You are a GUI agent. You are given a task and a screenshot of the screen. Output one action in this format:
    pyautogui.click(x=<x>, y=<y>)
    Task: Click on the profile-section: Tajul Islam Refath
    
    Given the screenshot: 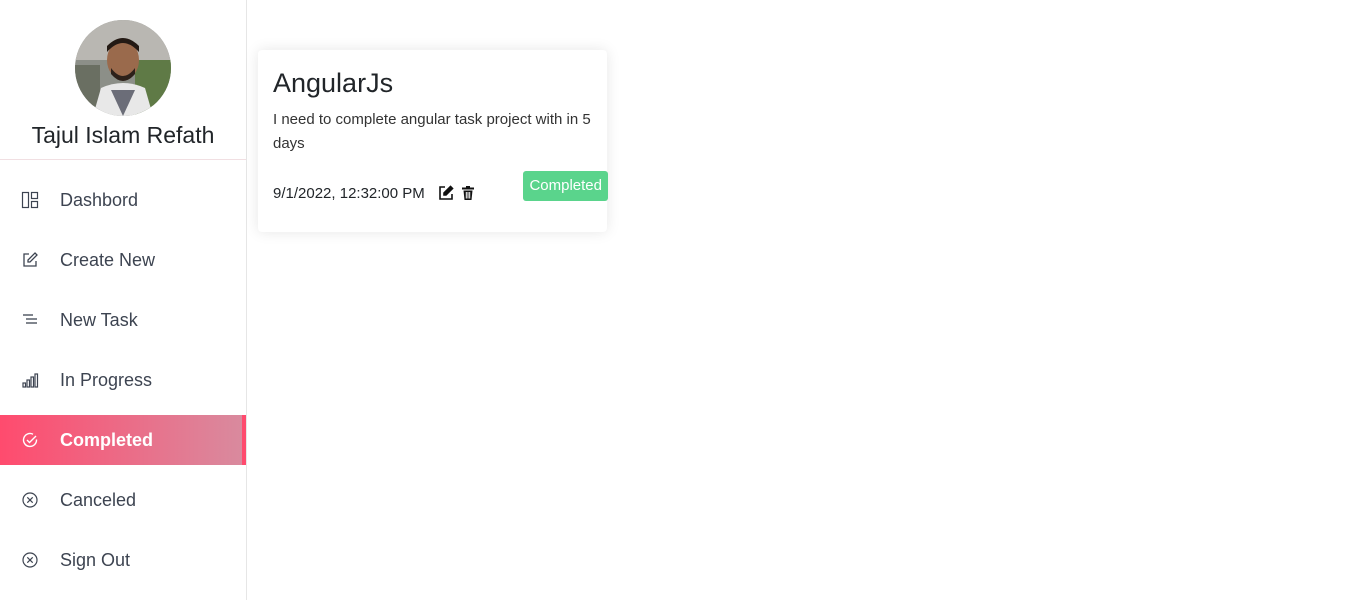 What is the action you would take?
    pyautogui.click(x=123, y=80)
    